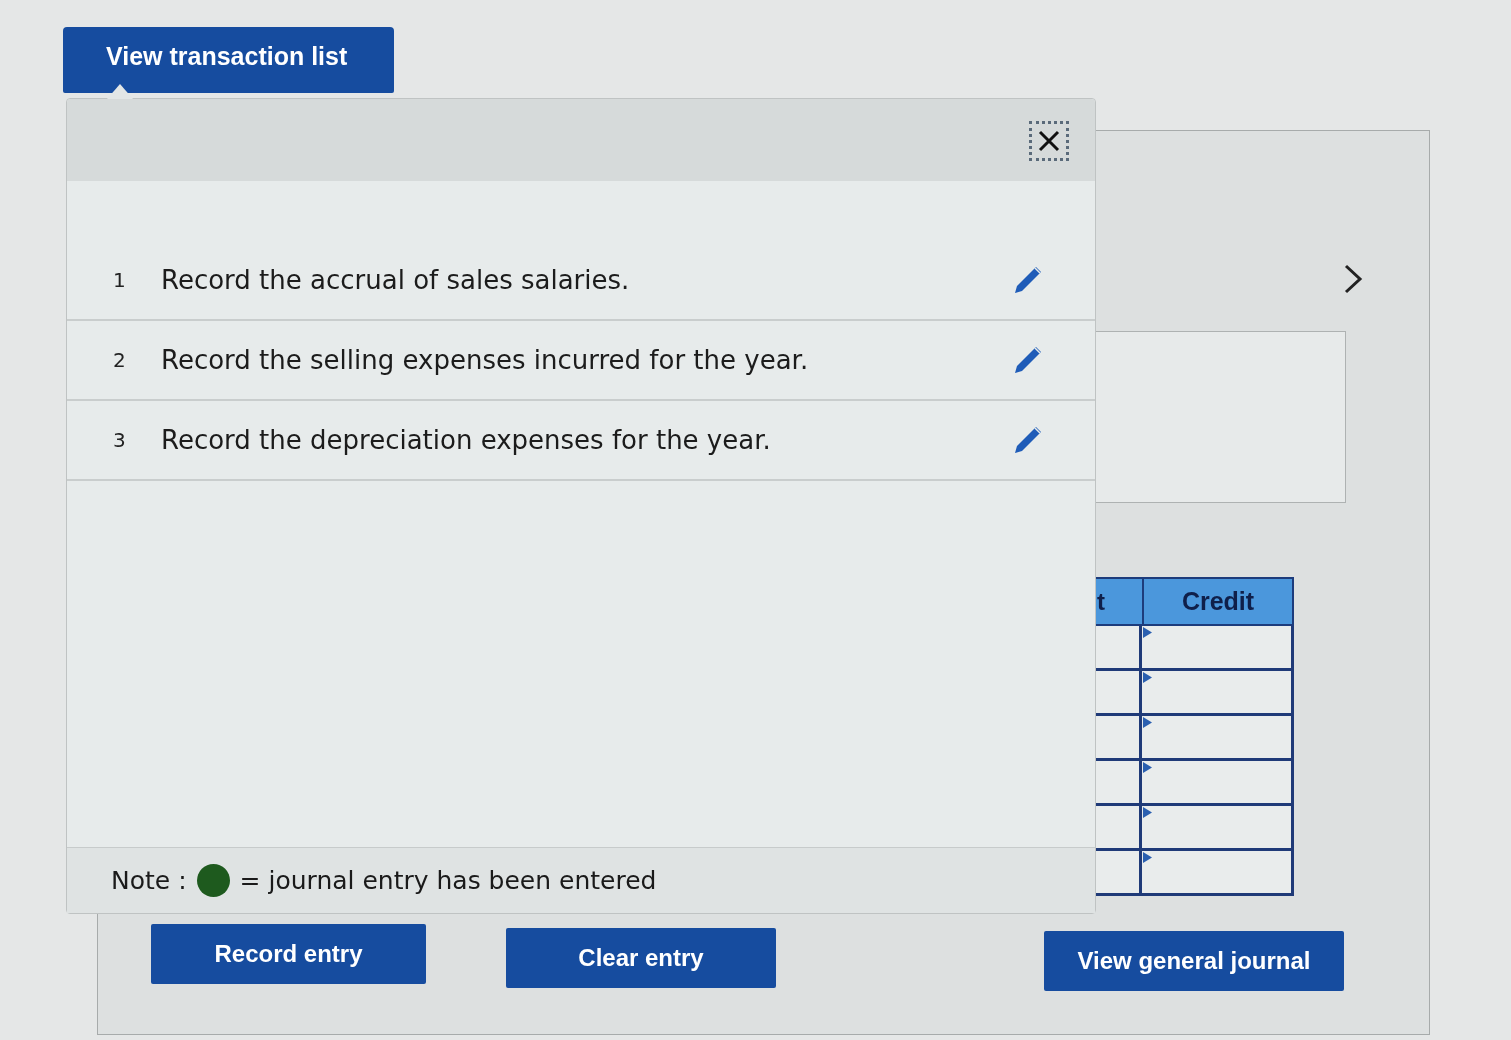  What do you see at coordinates (448, 880) in the screenshot?
I see `note-text: = journal entry has been entered` at bounding box center [448, 880].